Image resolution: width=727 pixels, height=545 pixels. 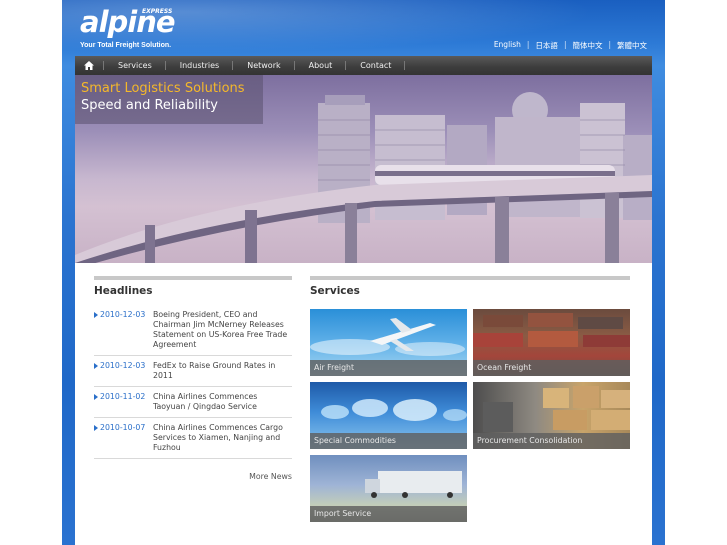 I want to click on service-label: Air Freight, so click(x=388, y=368).